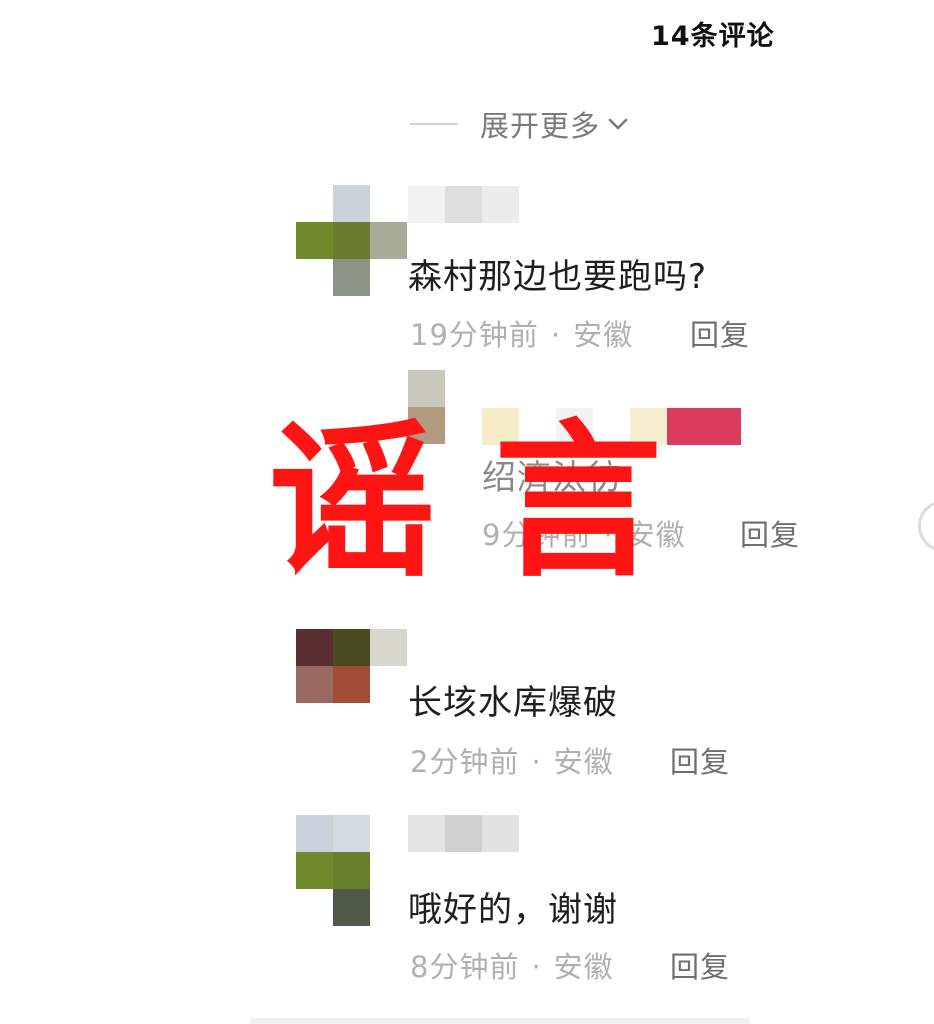 This screenshot has height=1024, width=934. Describe the element at coordinates (465, 762) in the screenshot. I see `comment-time: 2分钟前` at that location.